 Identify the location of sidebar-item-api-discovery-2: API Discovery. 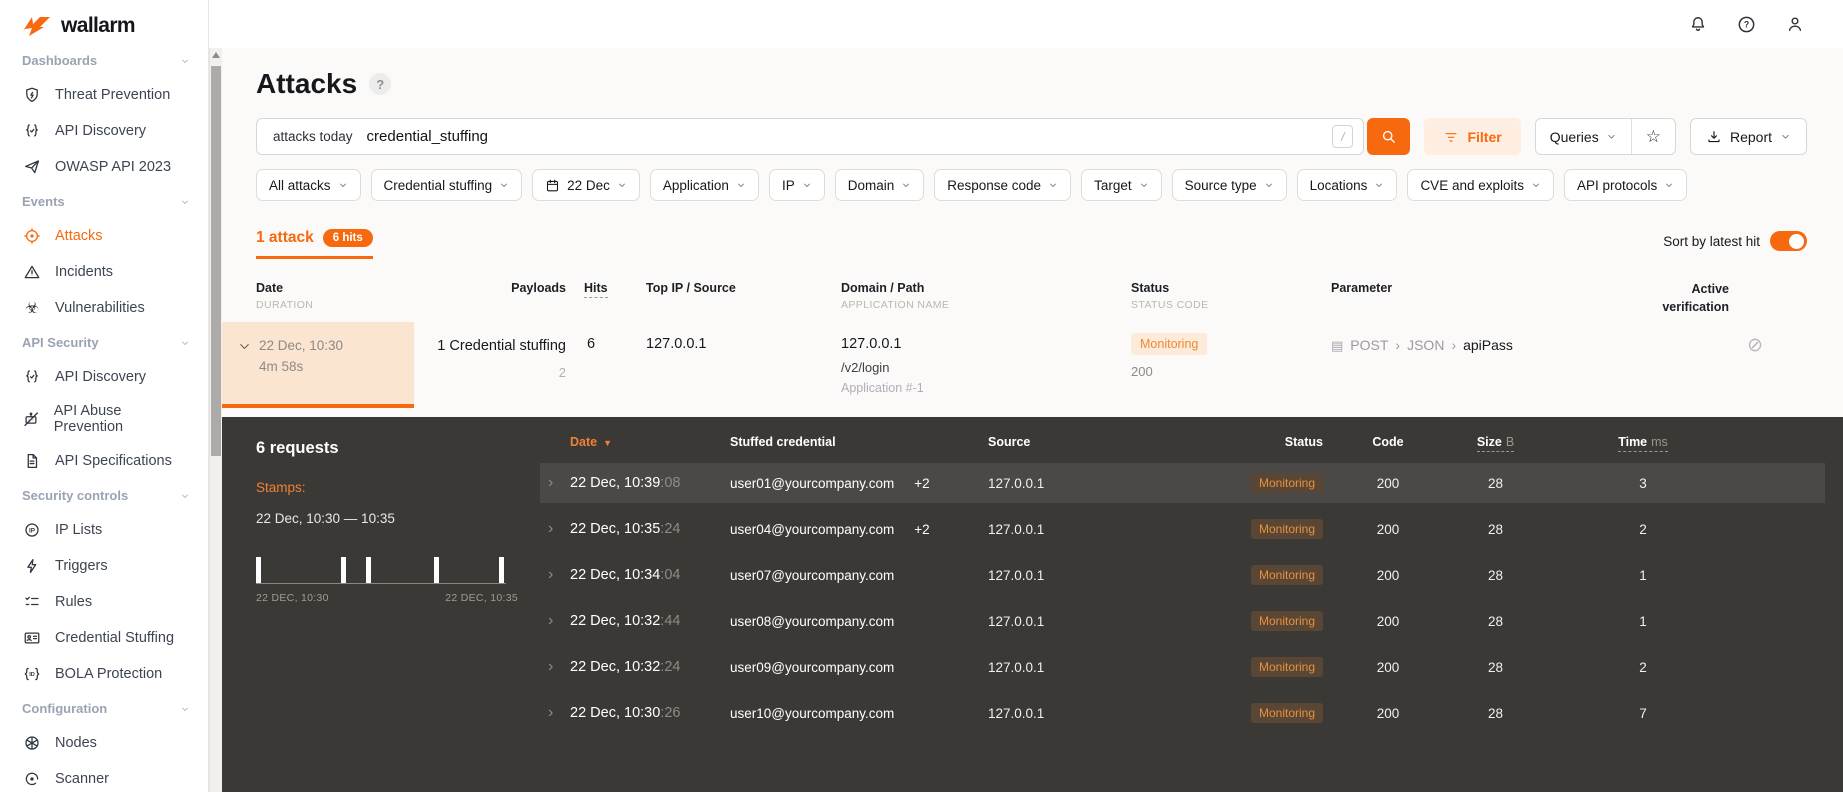
(104, 377).